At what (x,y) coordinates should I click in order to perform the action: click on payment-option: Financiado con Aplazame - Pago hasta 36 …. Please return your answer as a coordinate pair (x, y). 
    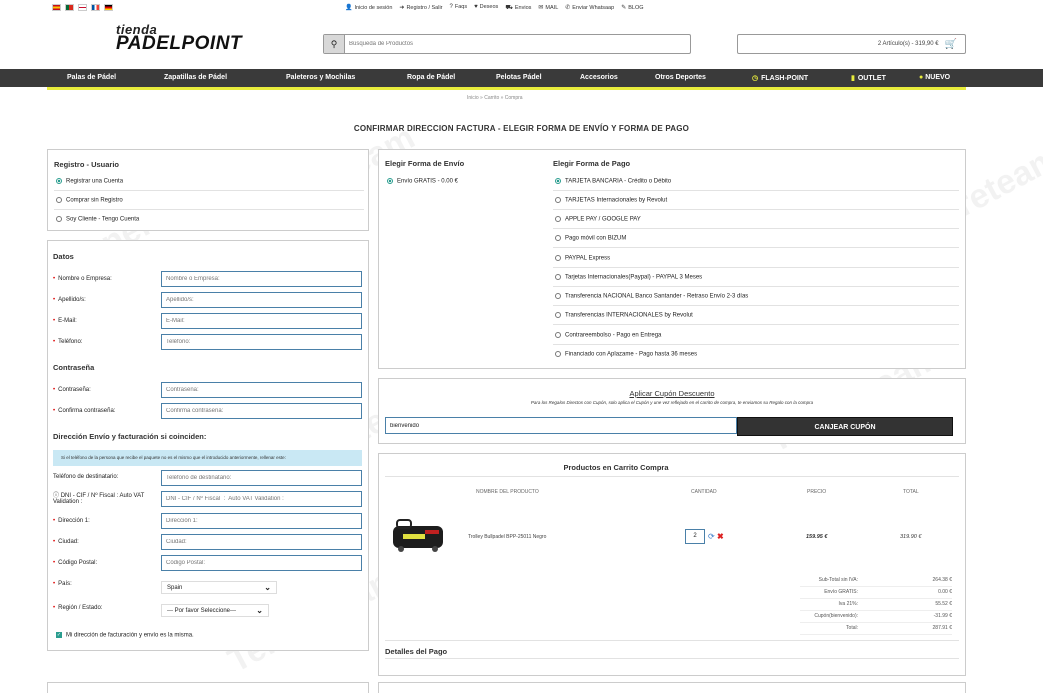
    Looking at the image, I should click on (626, 354).